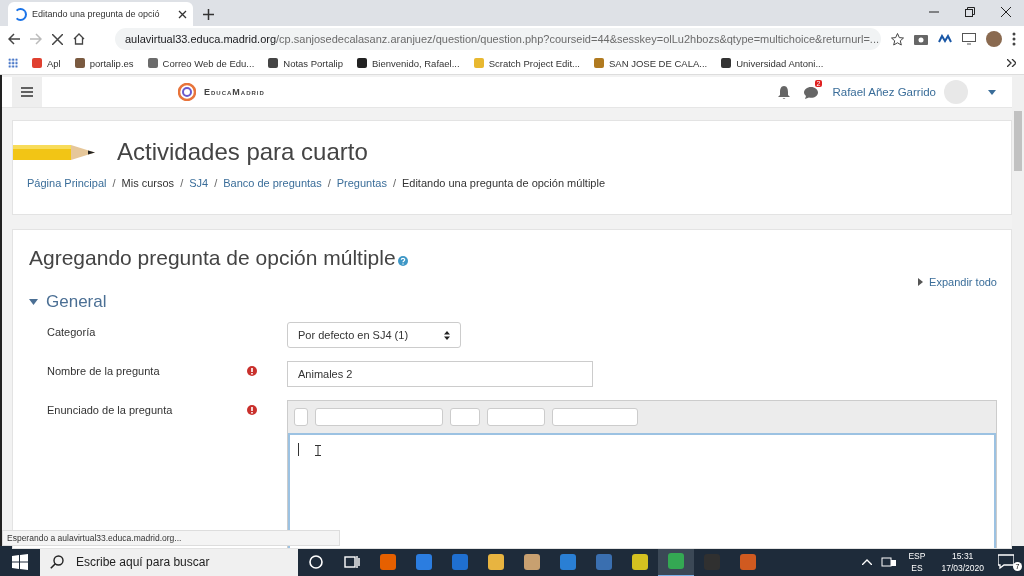 The image size is (1024, 576). Describe the element at coordinates (57, 39) in the screenshot. I see `stop-icon` at that location.